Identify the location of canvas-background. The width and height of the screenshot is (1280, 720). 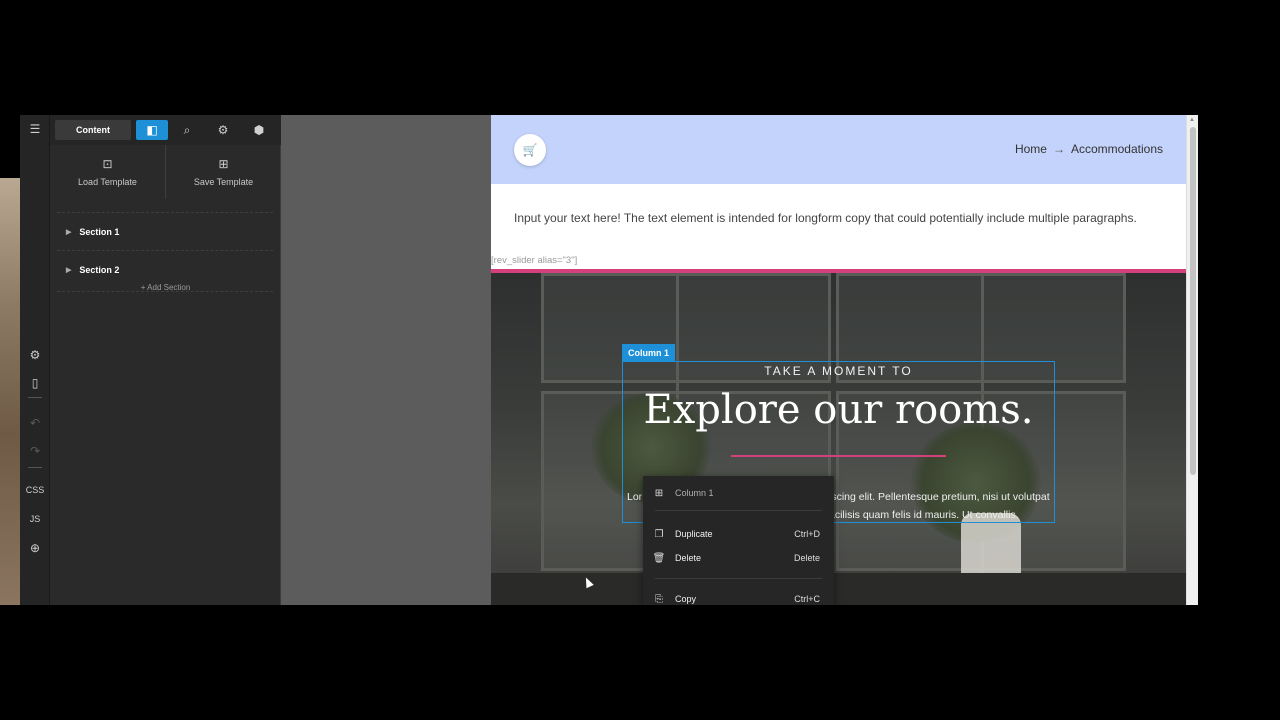
(386, 360).